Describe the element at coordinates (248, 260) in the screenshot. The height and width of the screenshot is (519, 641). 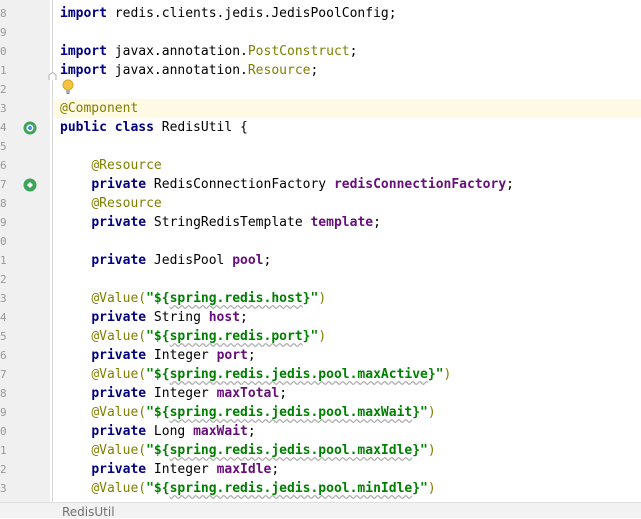
I see `field-name: pool` at that location.